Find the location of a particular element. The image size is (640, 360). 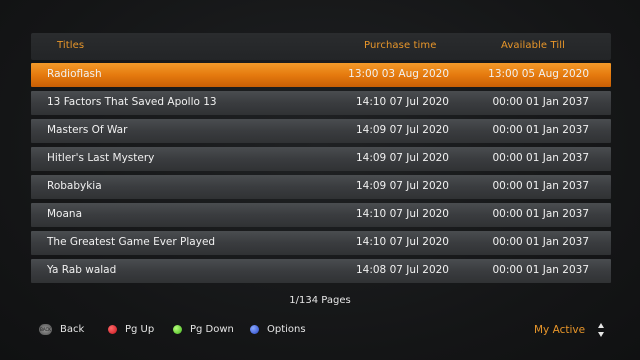

red-key-icon is located at coordinates (112, 329).